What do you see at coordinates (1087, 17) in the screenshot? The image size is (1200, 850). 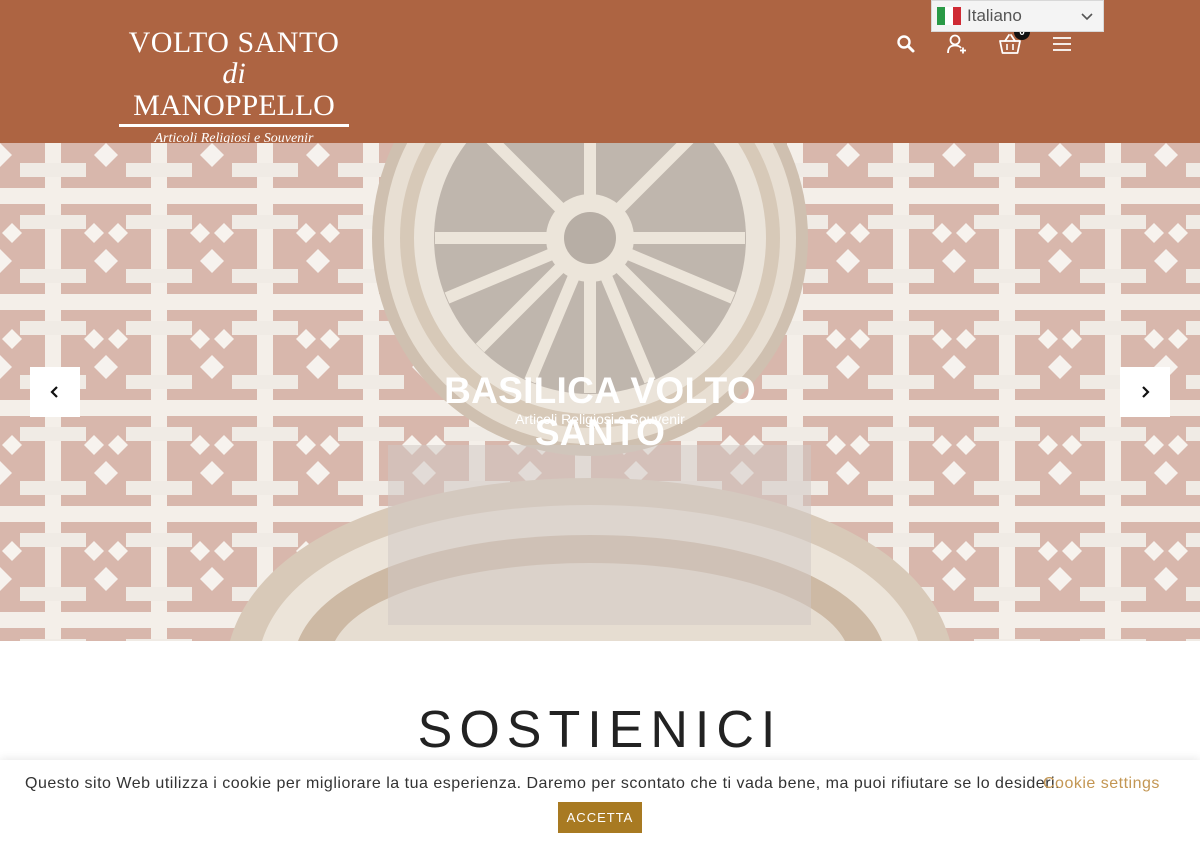 I see `chevron-down-icon` at bounding box center [1087, 17].